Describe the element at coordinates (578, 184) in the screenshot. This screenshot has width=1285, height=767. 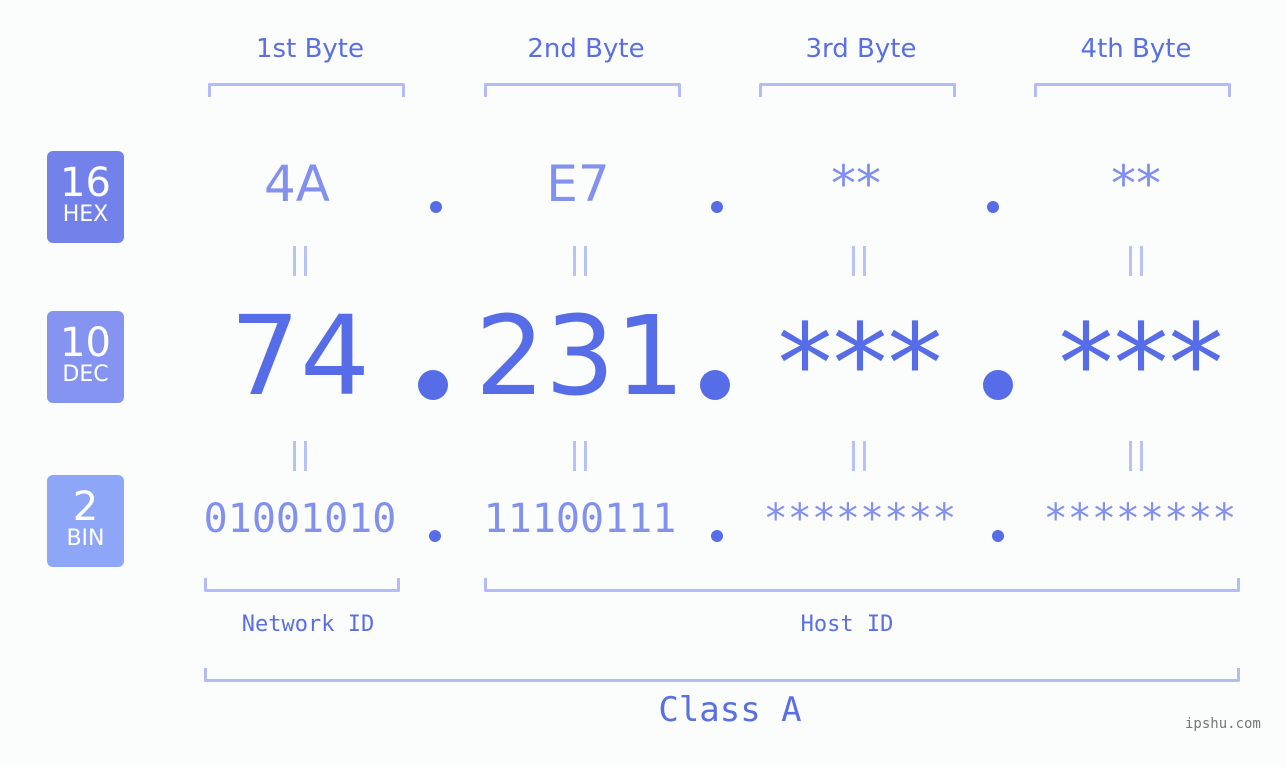
I see `hex-byte-2: E7` at that location.